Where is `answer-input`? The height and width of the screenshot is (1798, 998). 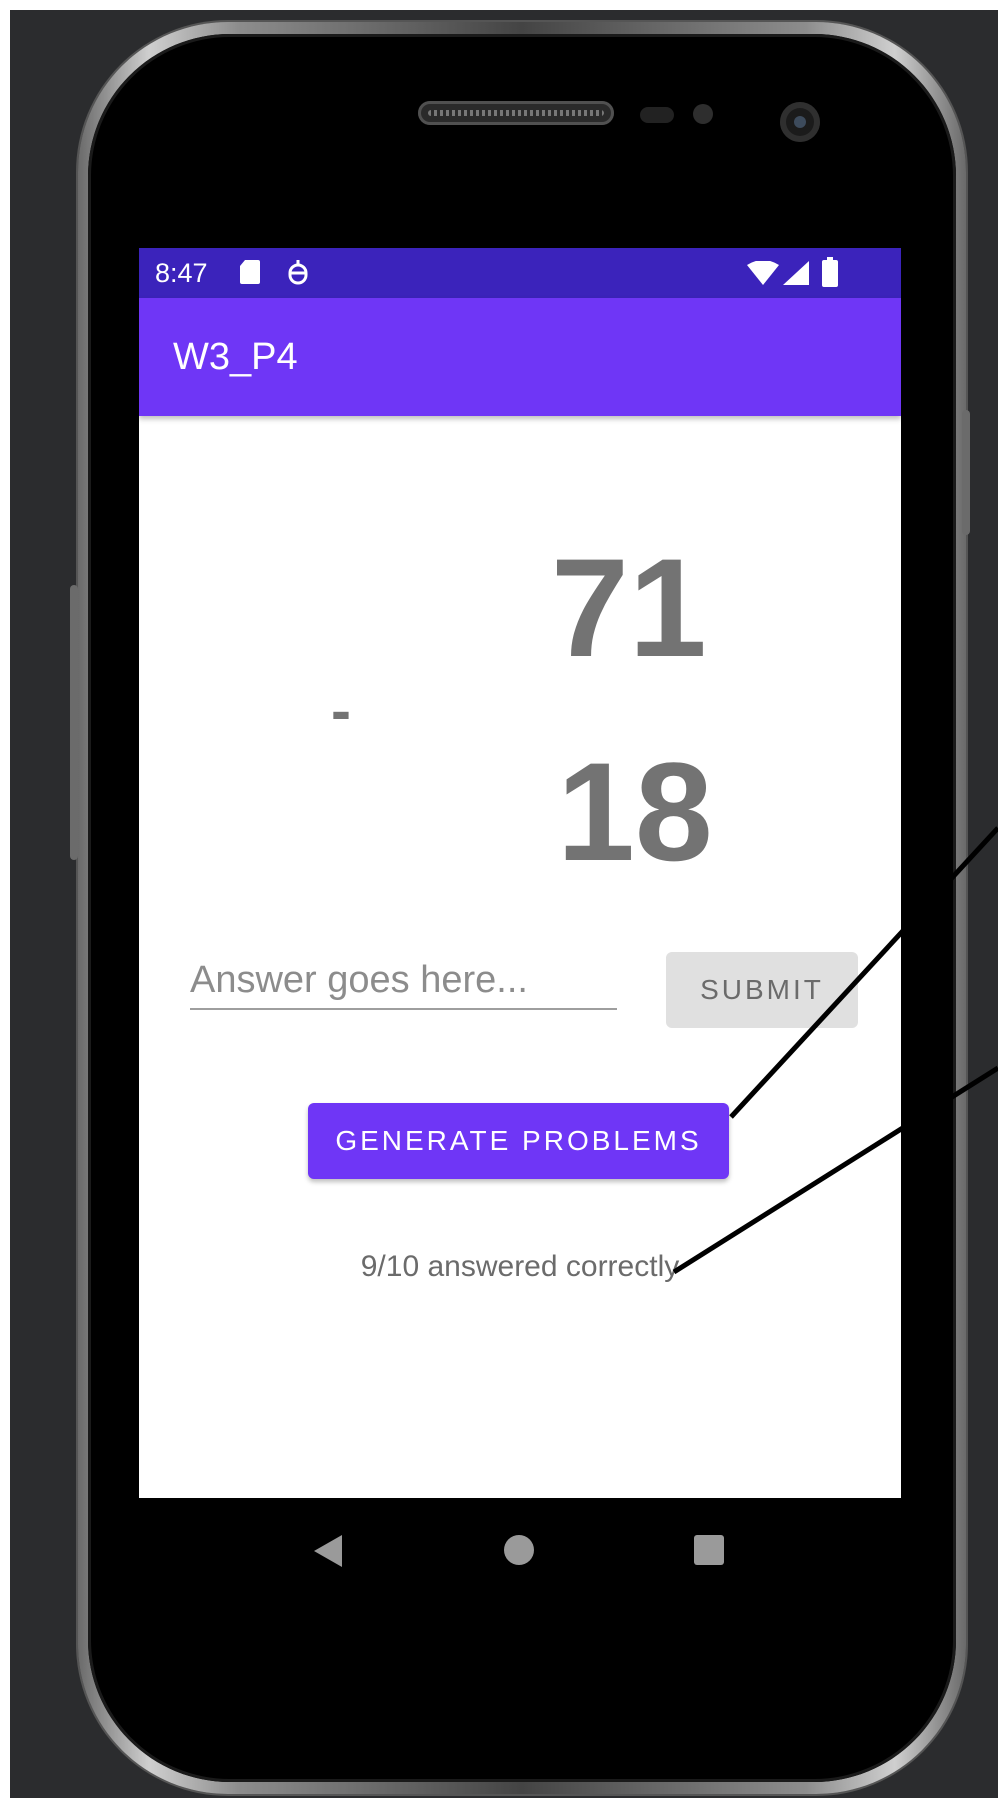
answer-input is located at coordinates (403, 981).